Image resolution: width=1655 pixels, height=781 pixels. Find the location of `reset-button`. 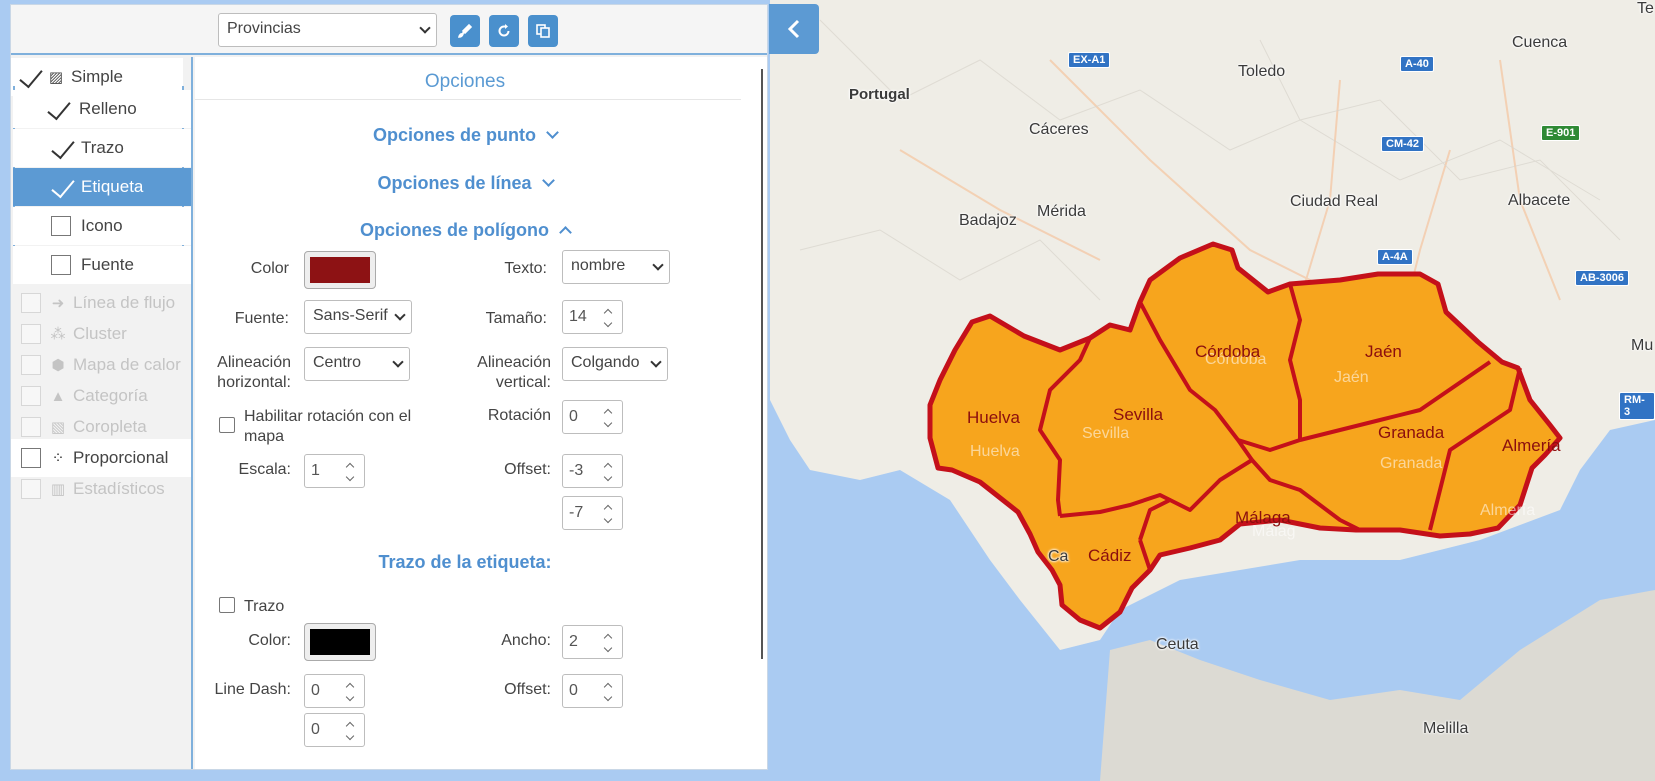

reset-button is located at coordinates (504, 31).